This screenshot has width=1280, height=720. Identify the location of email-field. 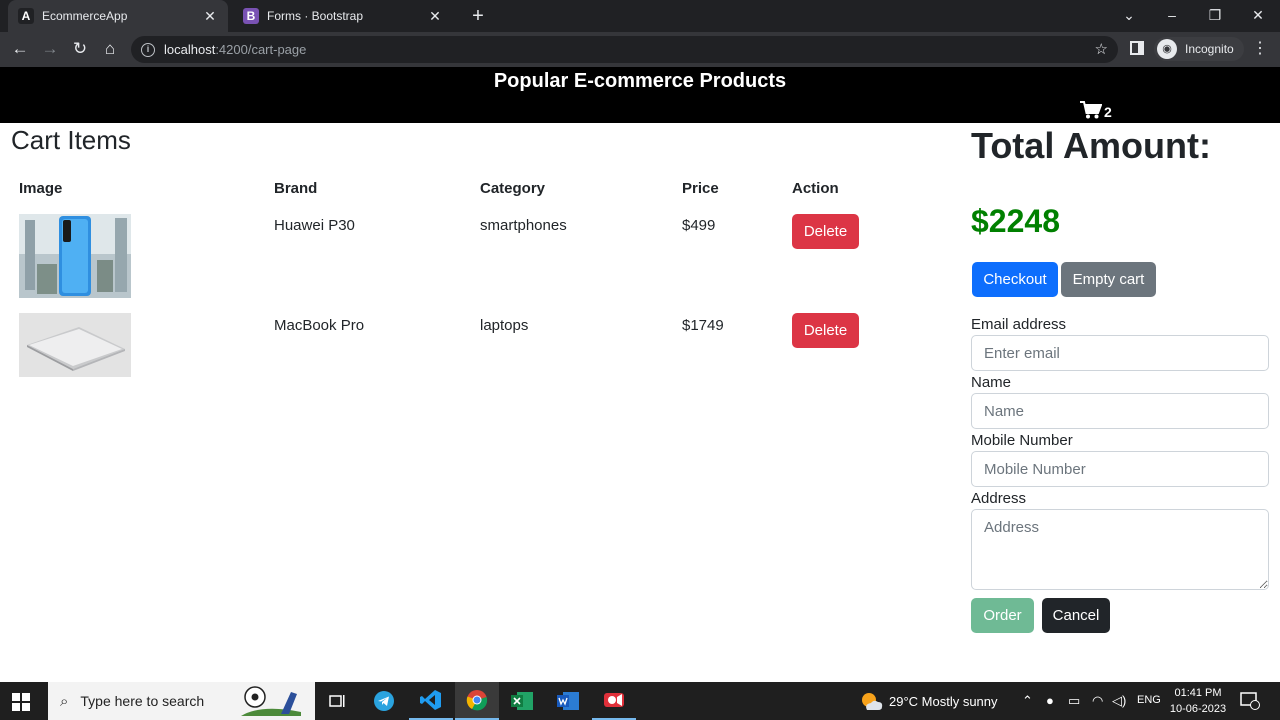
(1120, 353).